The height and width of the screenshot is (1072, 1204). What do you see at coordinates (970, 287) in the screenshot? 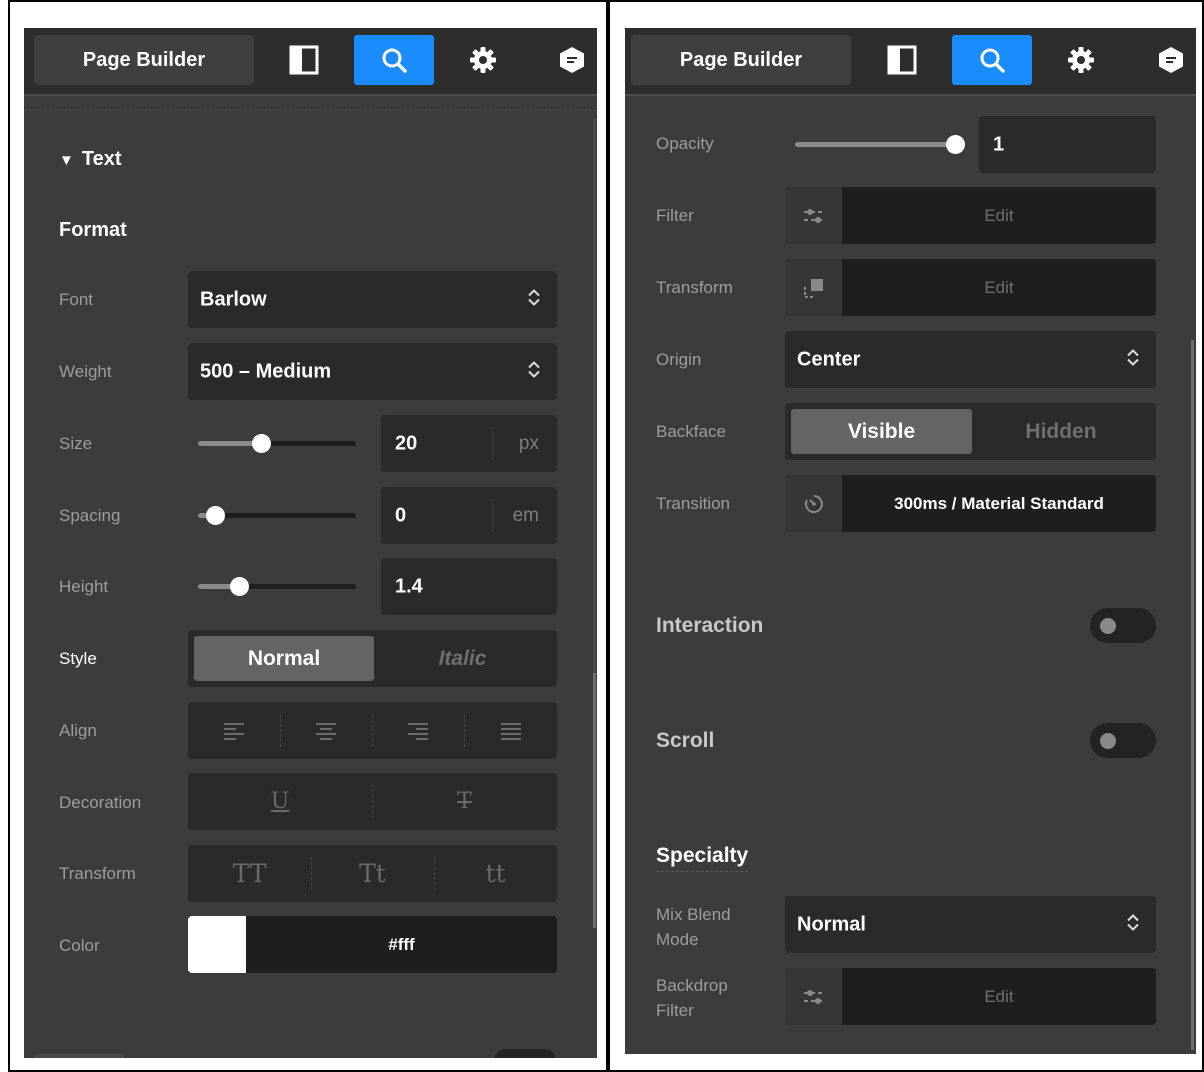
I see `transform-edit-button: Edit` at bounding box center [970, 287].